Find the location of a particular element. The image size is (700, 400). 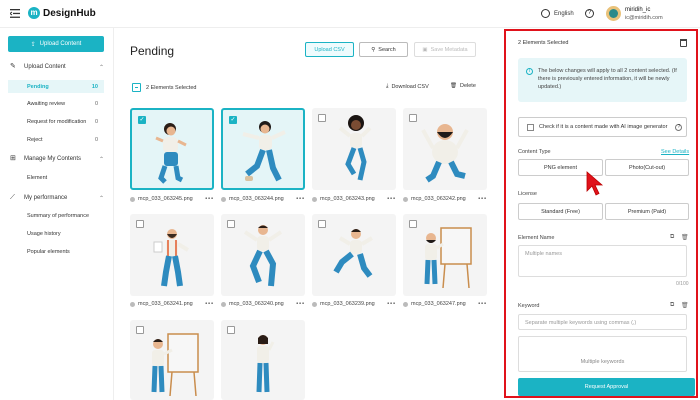

select-all-checkbox is located at coordinates (136, 87).